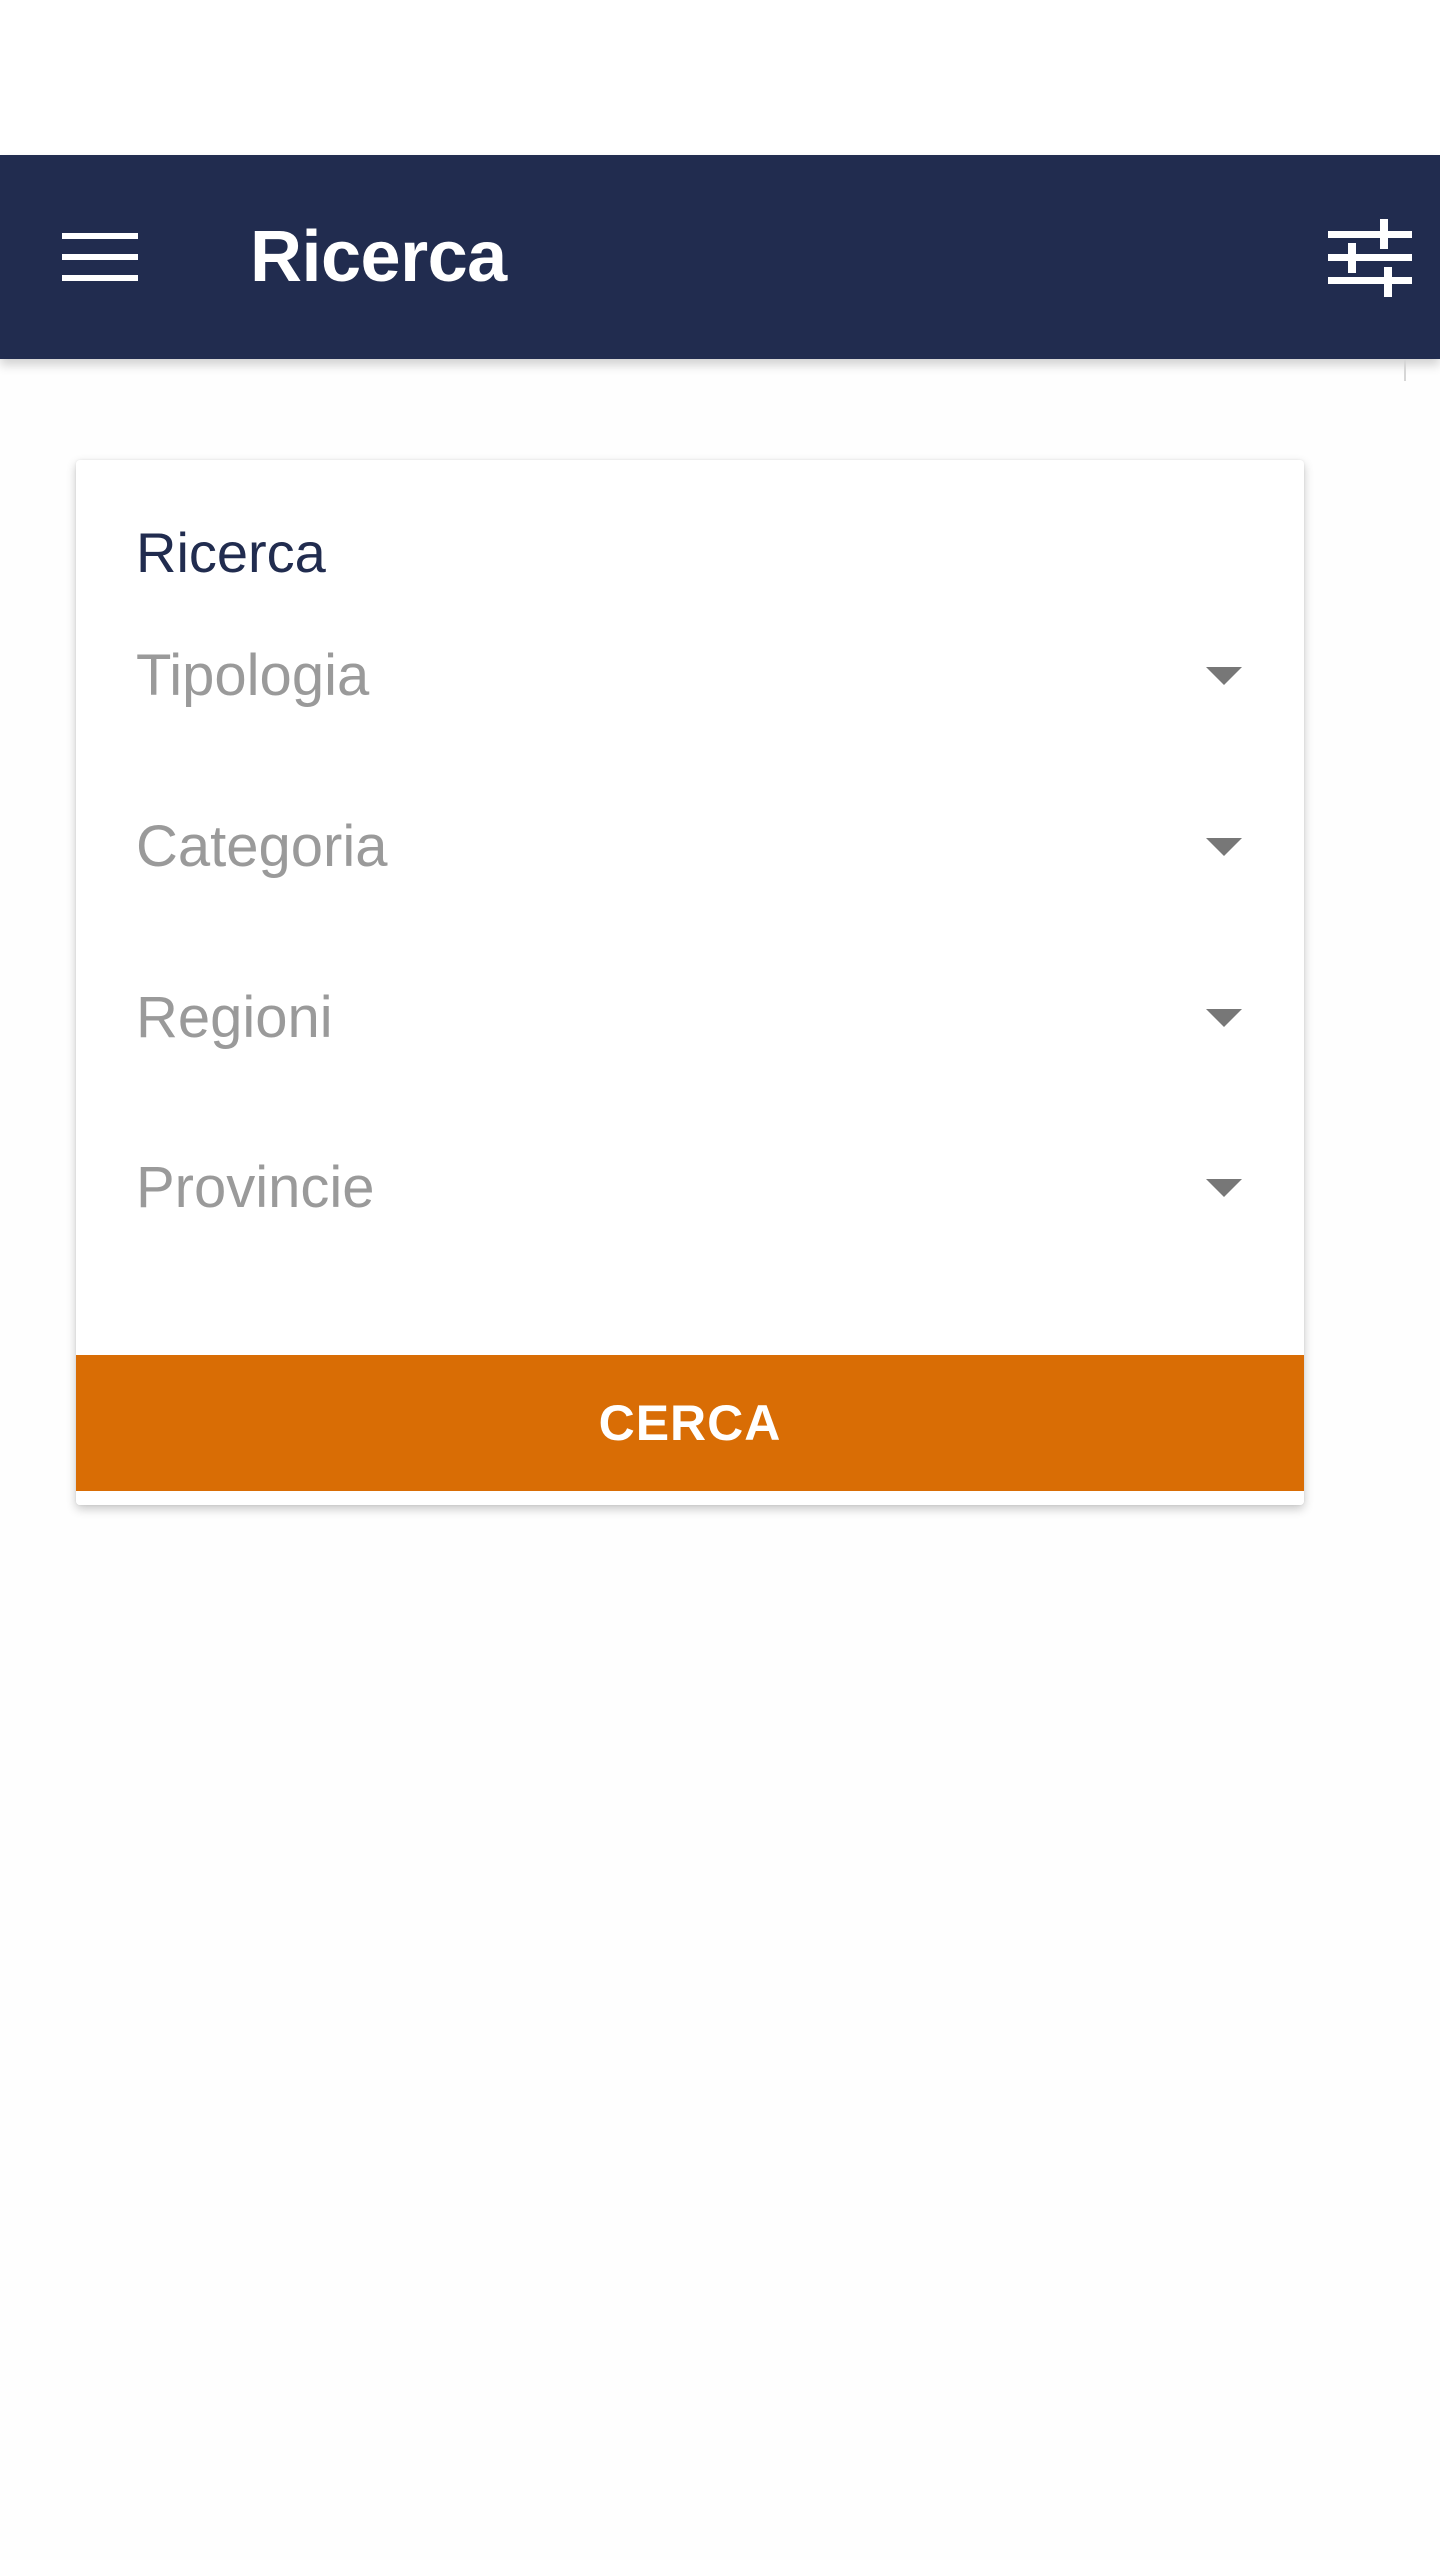 This screenshot has width=1440, height=2560. Describe the element at coordinates (695, 676) in the screenshot. I see `select-tipologia: Tipologia` at that location.